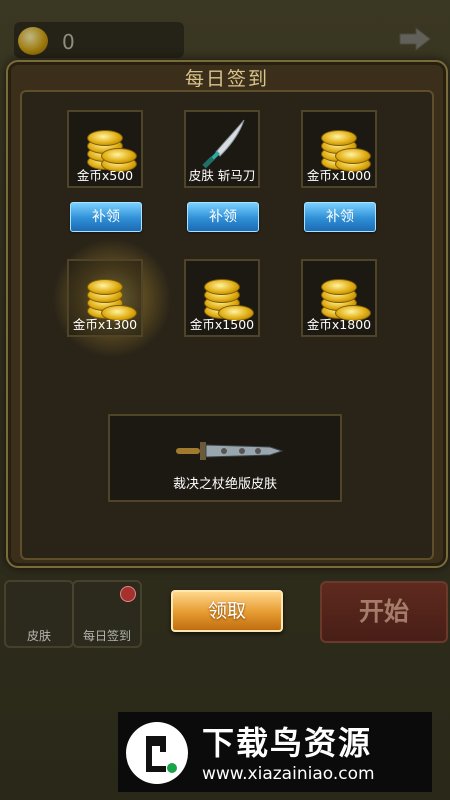 Image resolution: width=450 pixels, height=800 pixels. Describe the element at coordinates (340, 217) in the screenshot. I see `makeup-claim-button-day3: 补领` at that location.